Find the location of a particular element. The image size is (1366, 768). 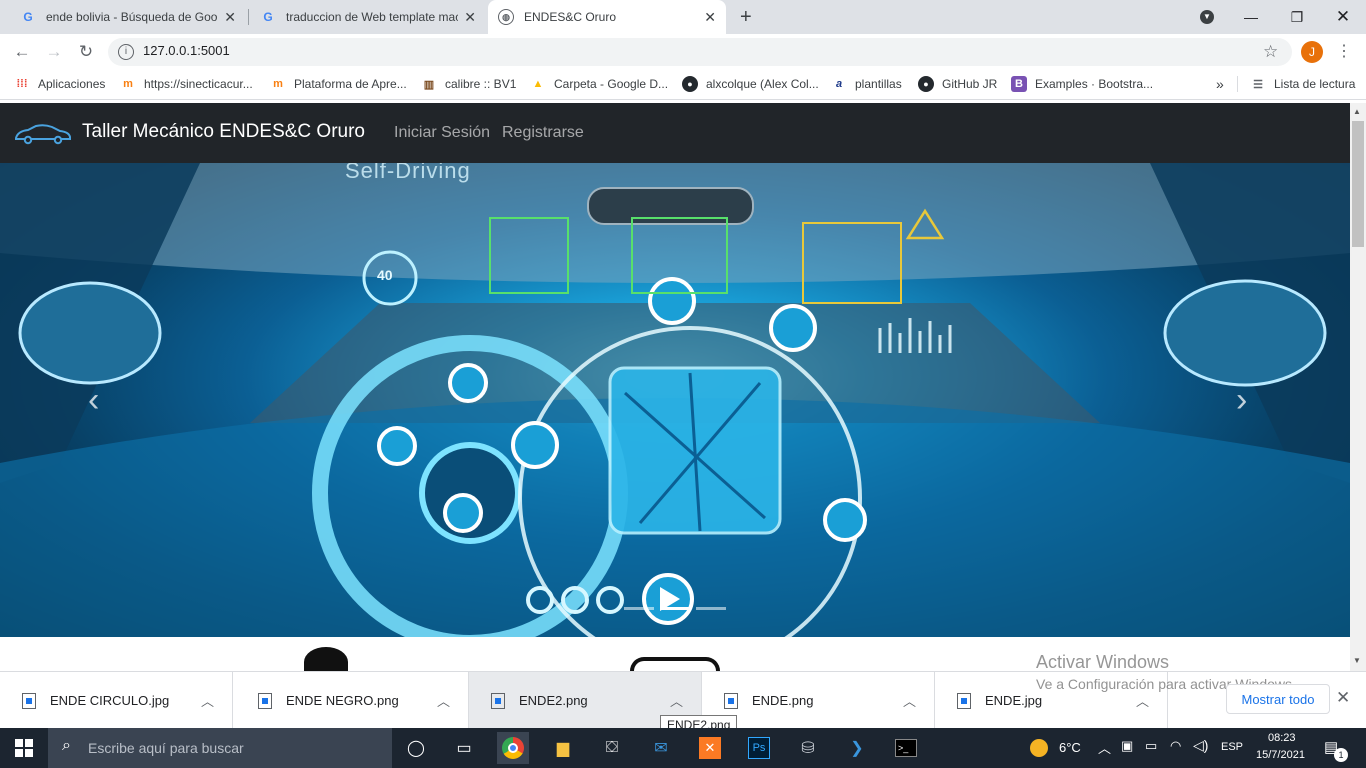

forward-button: → is located at coordinates (54, 52).